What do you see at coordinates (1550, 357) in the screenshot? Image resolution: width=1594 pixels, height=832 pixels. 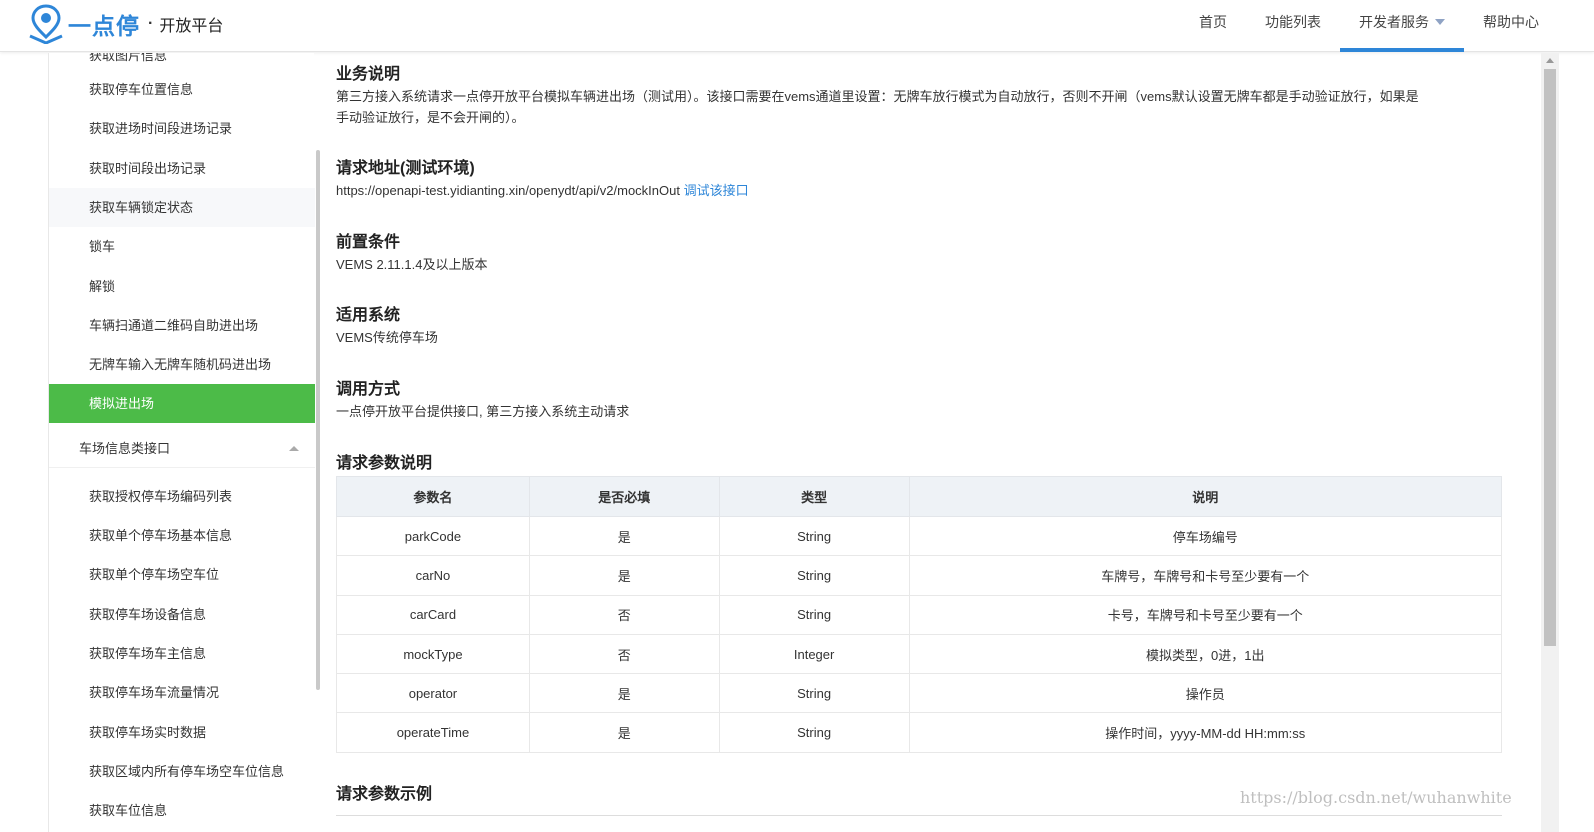 I see `scrollbar-thumb` at bounding box center [1550, 357].